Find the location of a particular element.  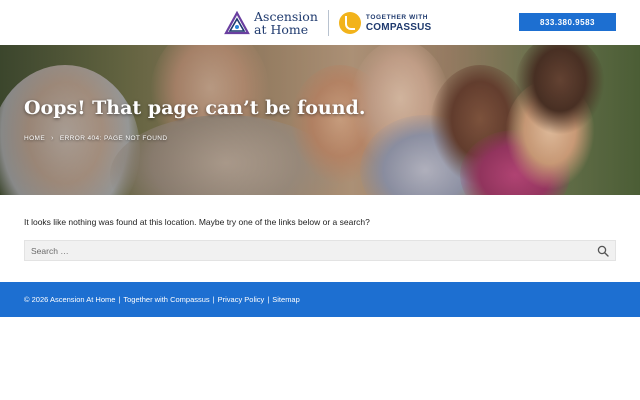

ascension-wordmark: Ascension at Home is located at coordinates (286, 23).